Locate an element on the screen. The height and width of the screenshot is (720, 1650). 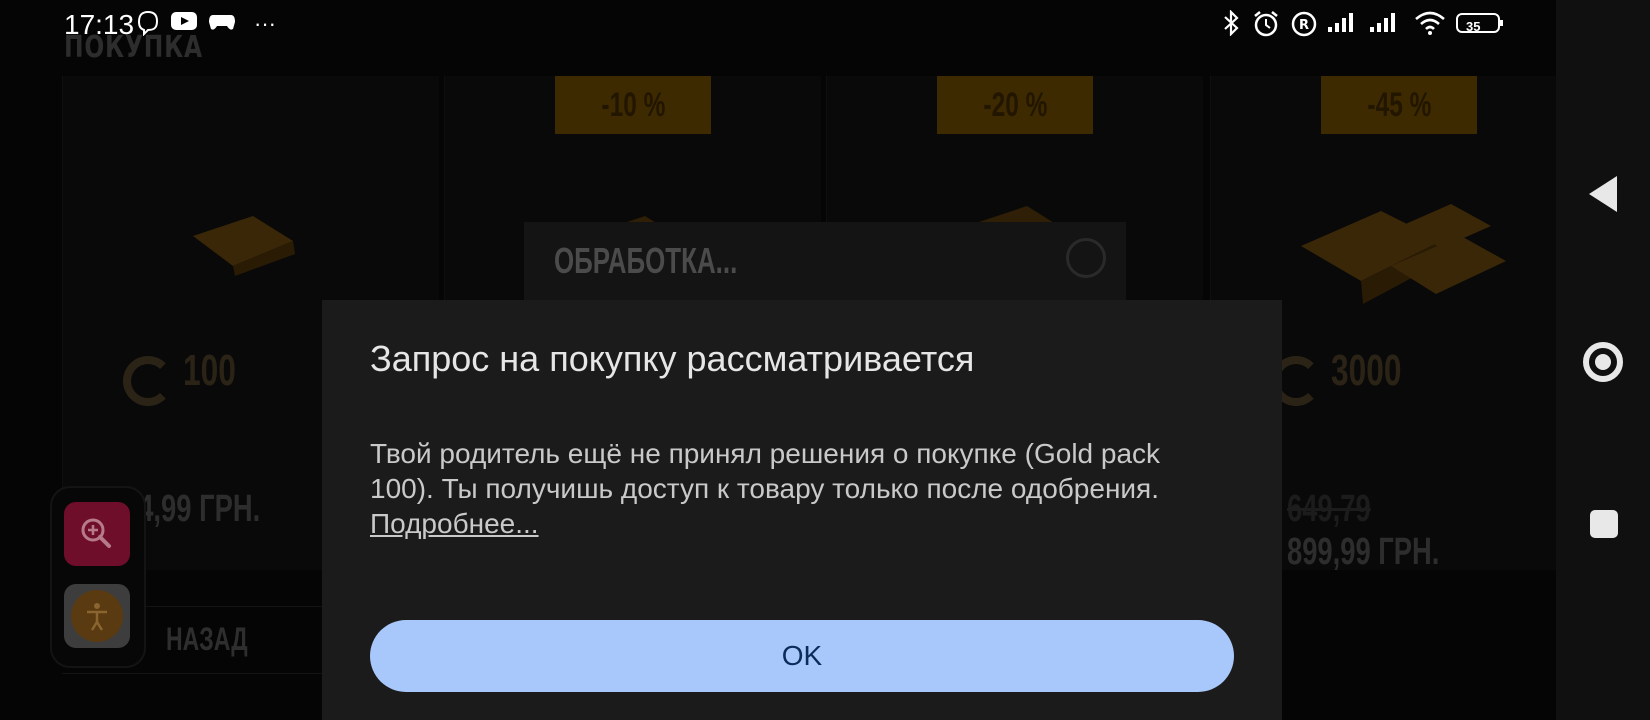
roaming-icon: R is located at coordinates (1304, 27).